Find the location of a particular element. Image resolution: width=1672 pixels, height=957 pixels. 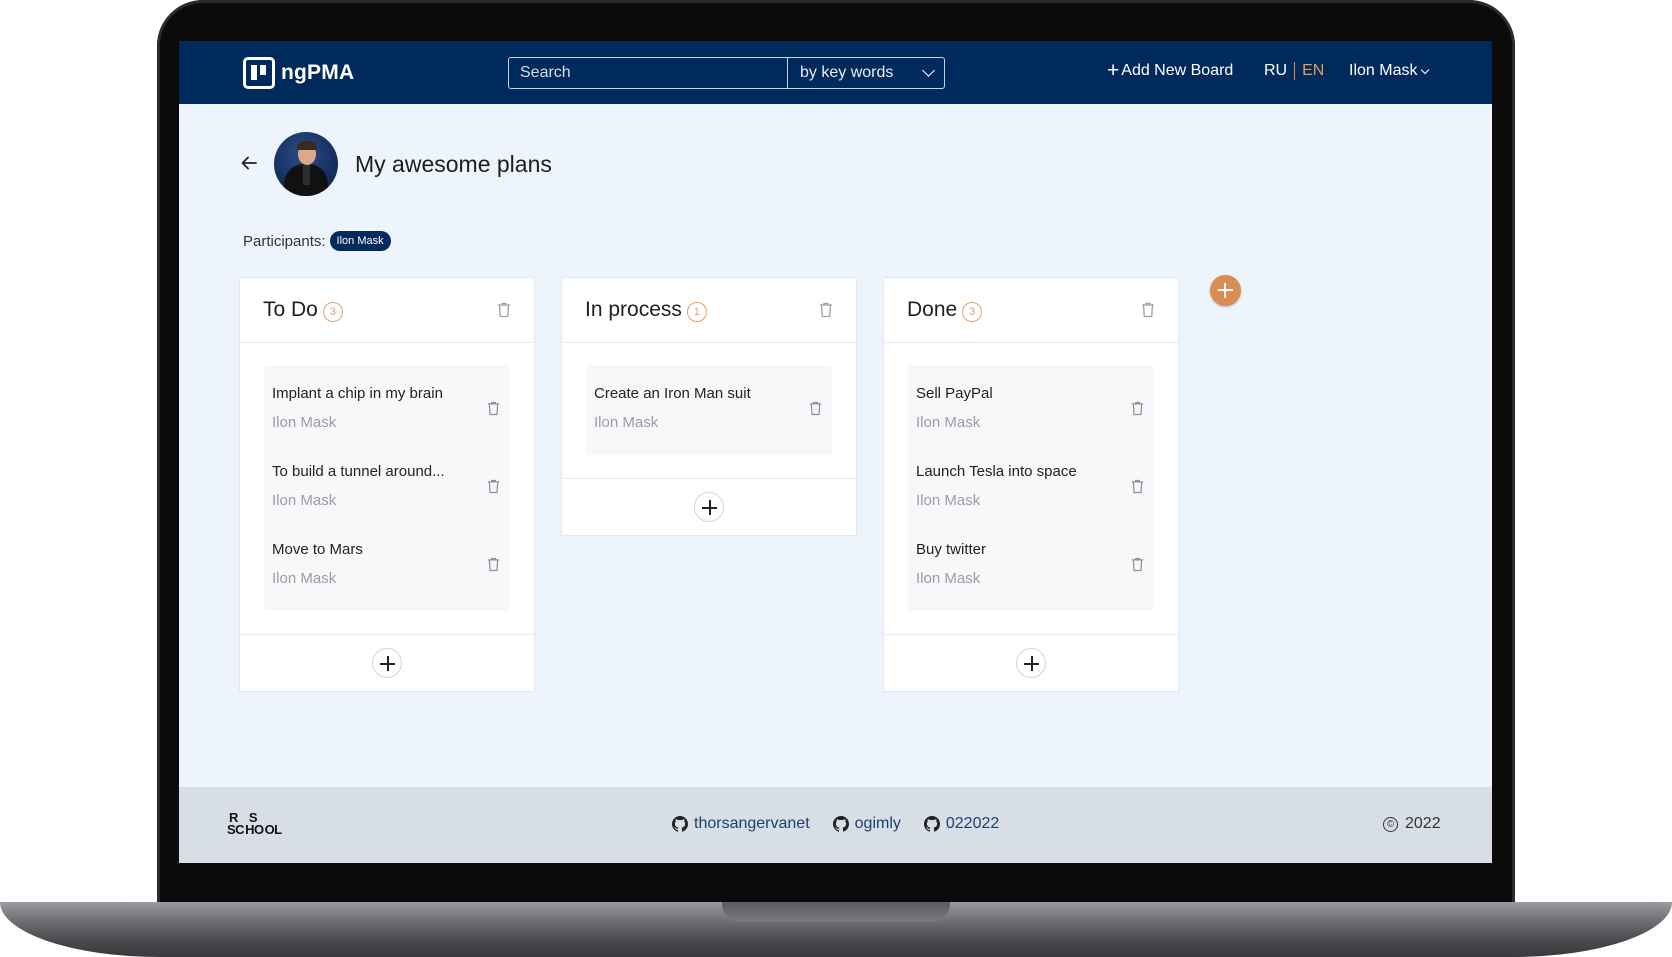

task-card: Move to Mars Ilon Mask is located at coordinates (387, 566).